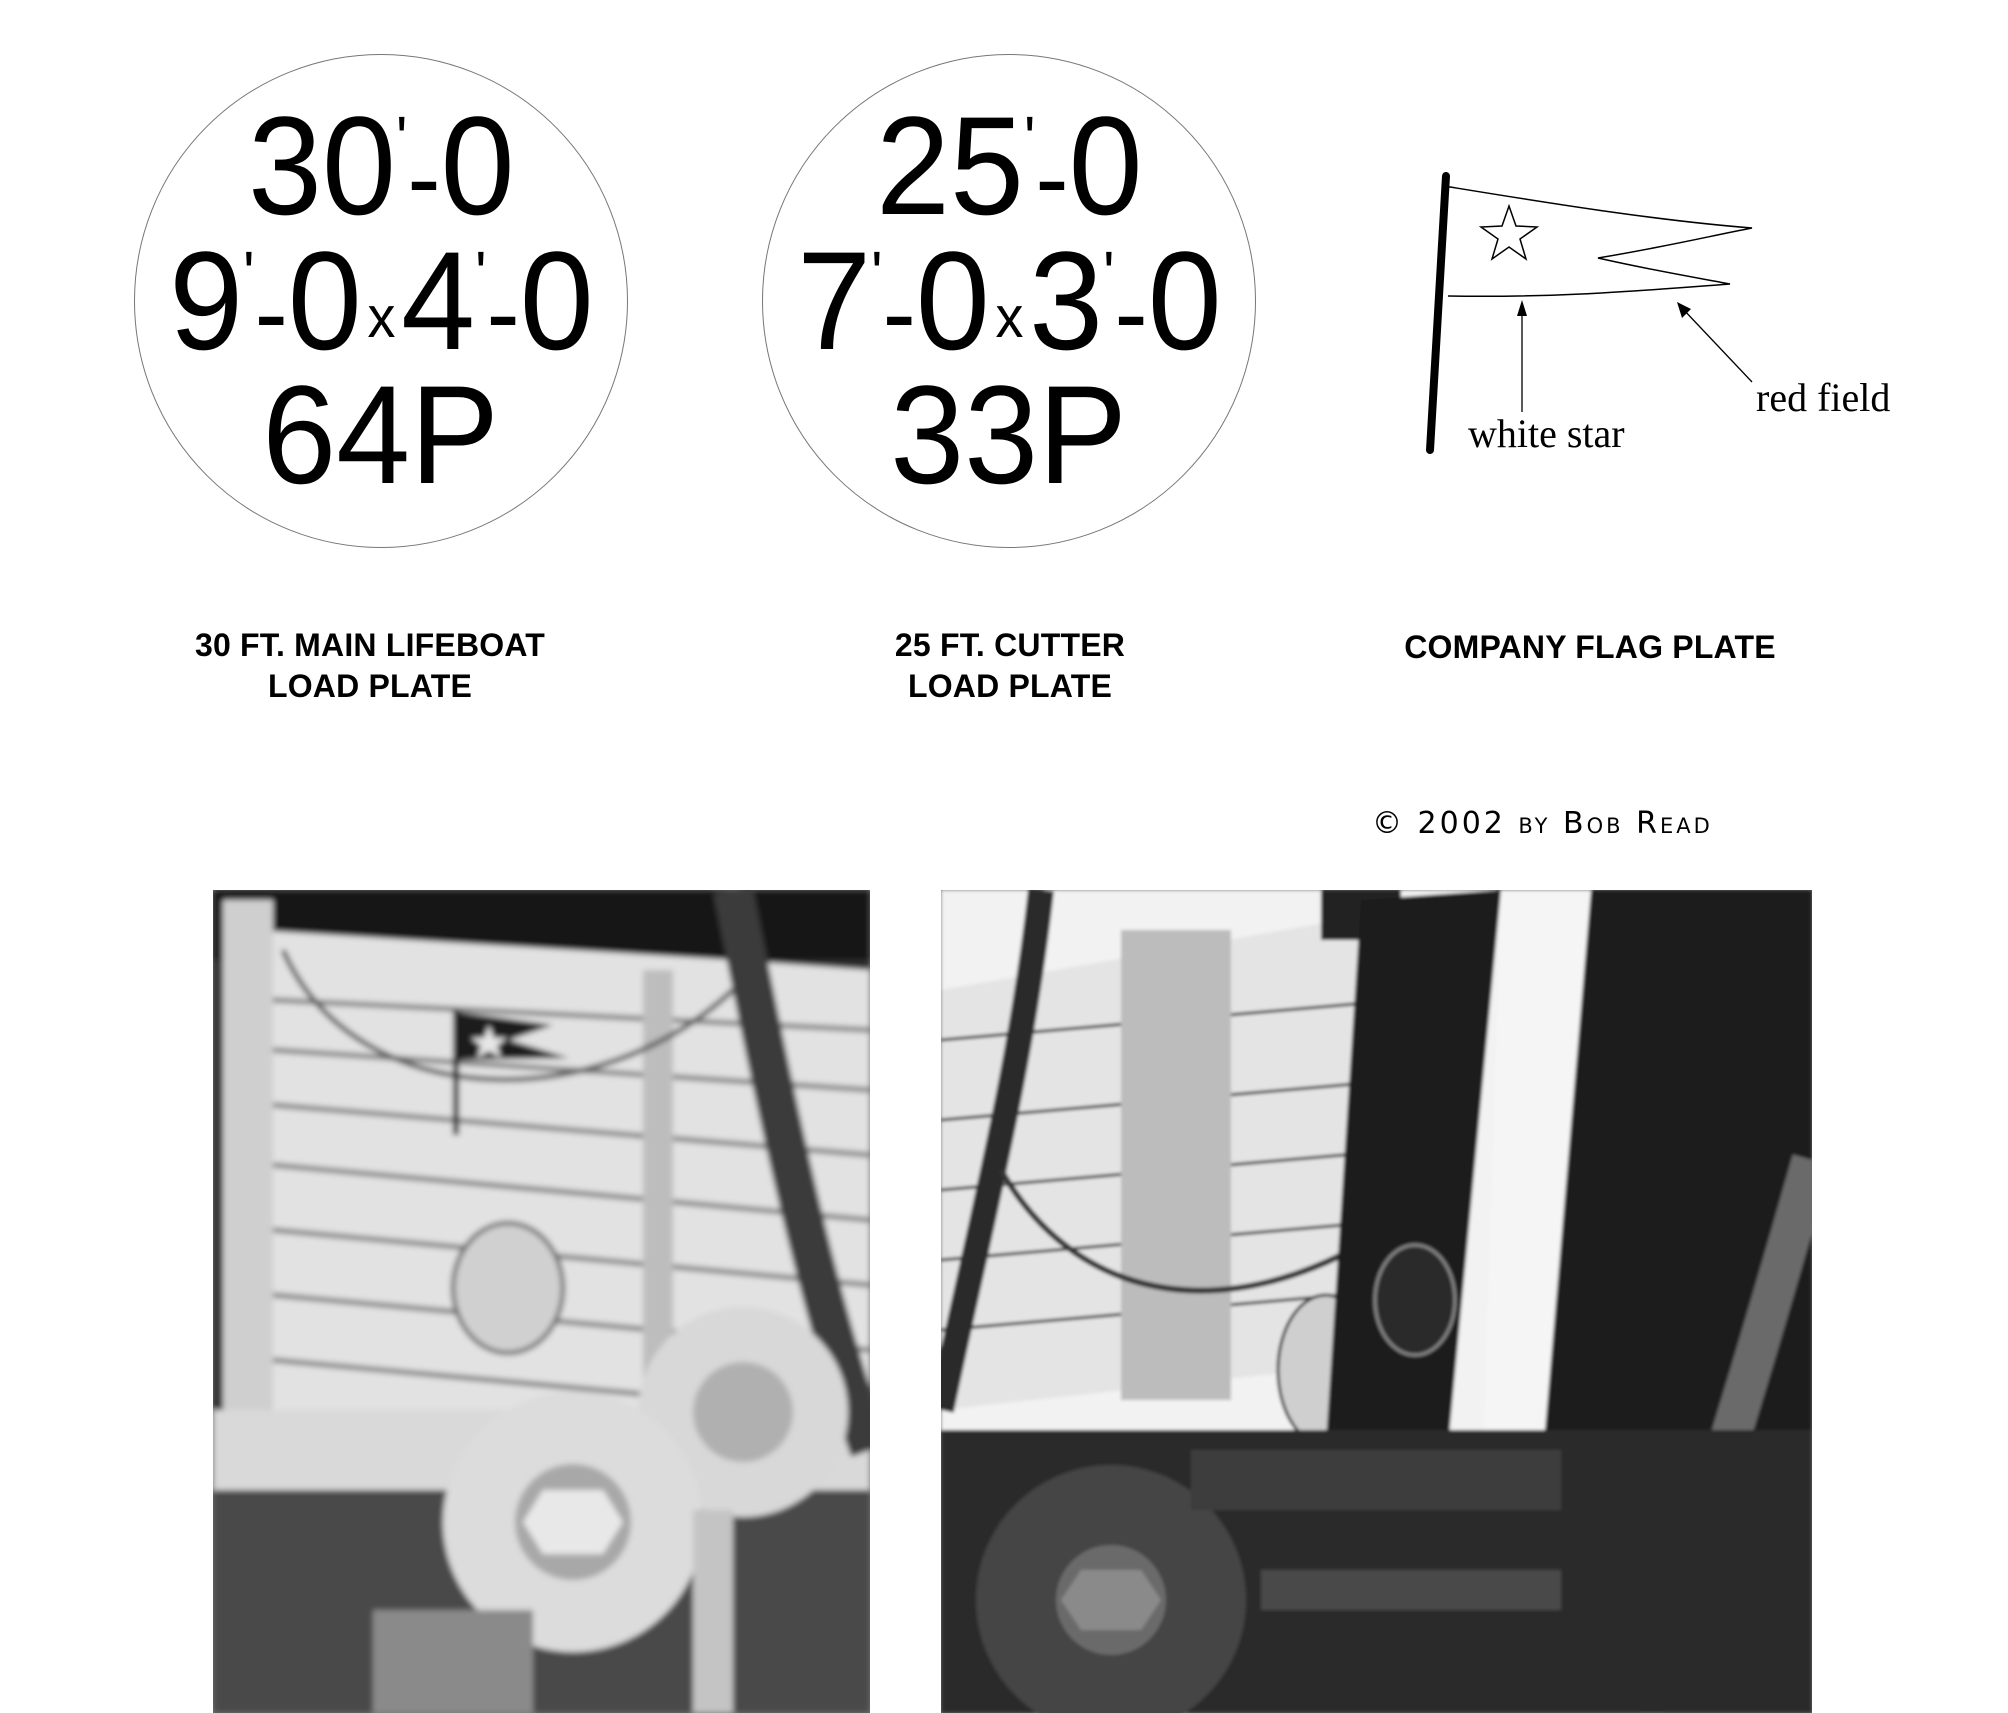 Image resolution: width=2008 pixels, height=1713 pixels. What do you see at coordinates (1438, 313) in the screenshot?
I see `flag-pole` at bounding box center [1438, 313].